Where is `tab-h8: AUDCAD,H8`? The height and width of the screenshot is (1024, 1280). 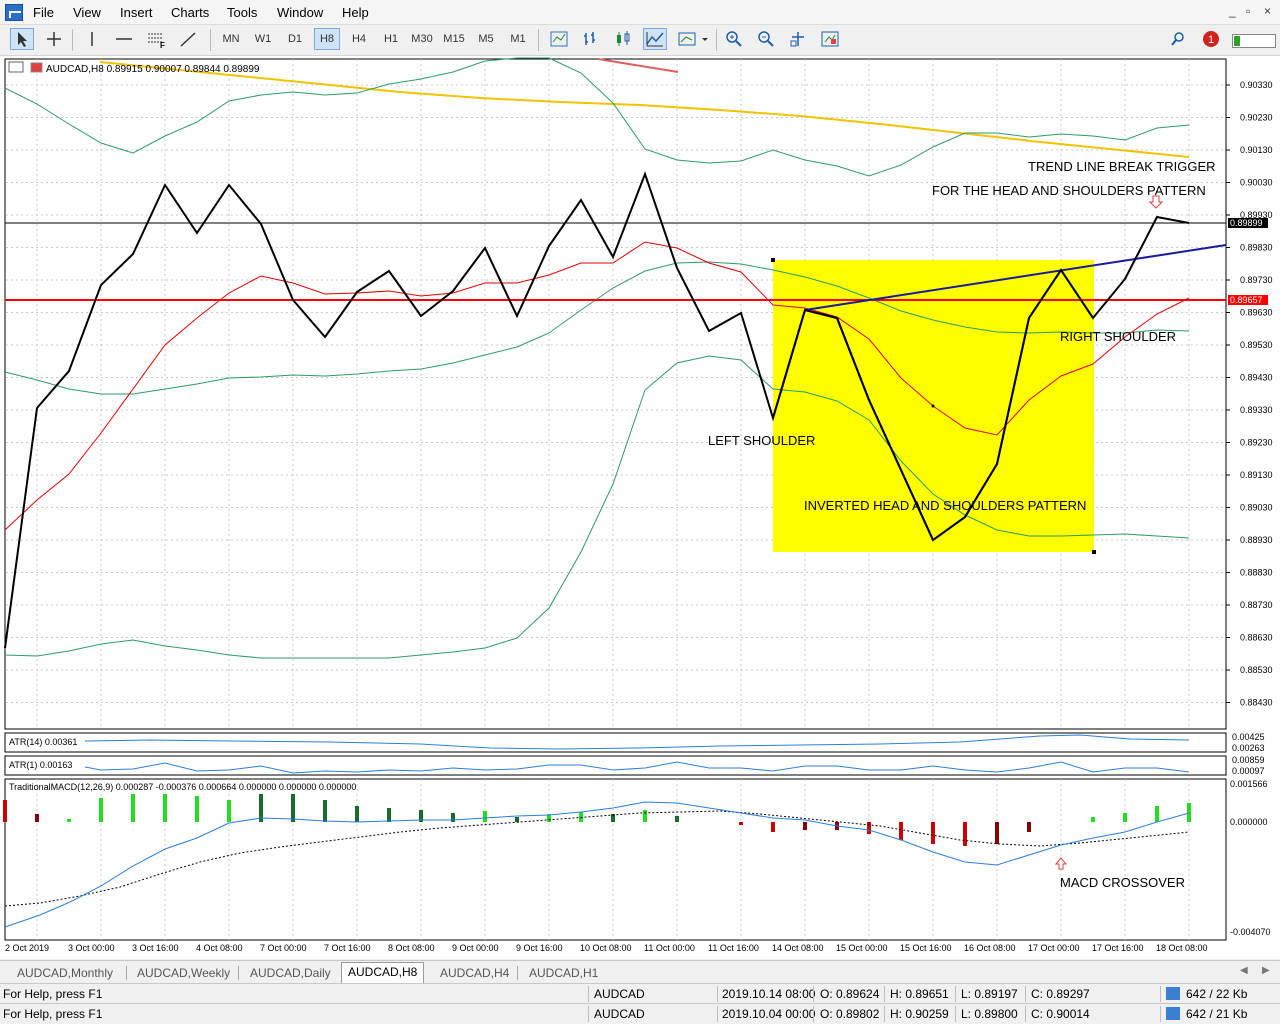 tab-h8: AUDCAD,H8 is located at coordinates (383, 972).